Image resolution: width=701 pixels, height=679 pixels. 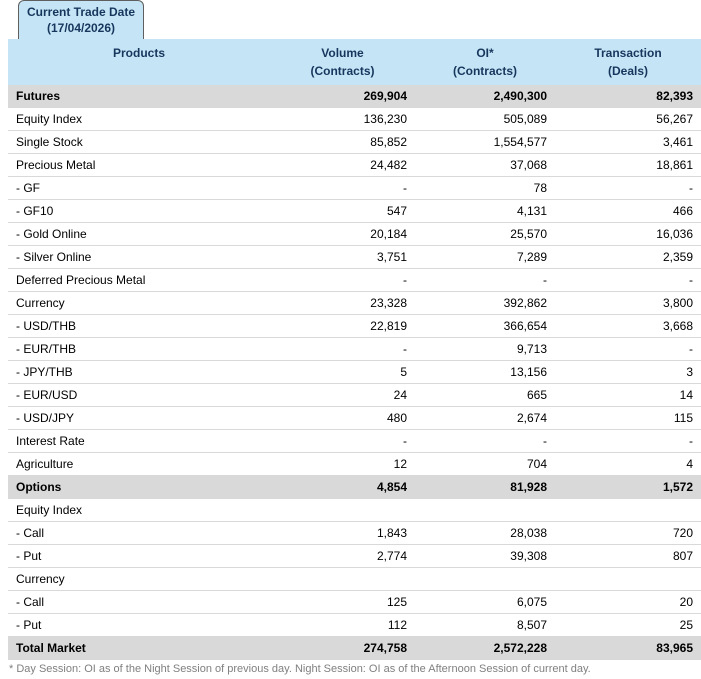 I want to click on transaction-cell: 466, so click(x=628, y=211).